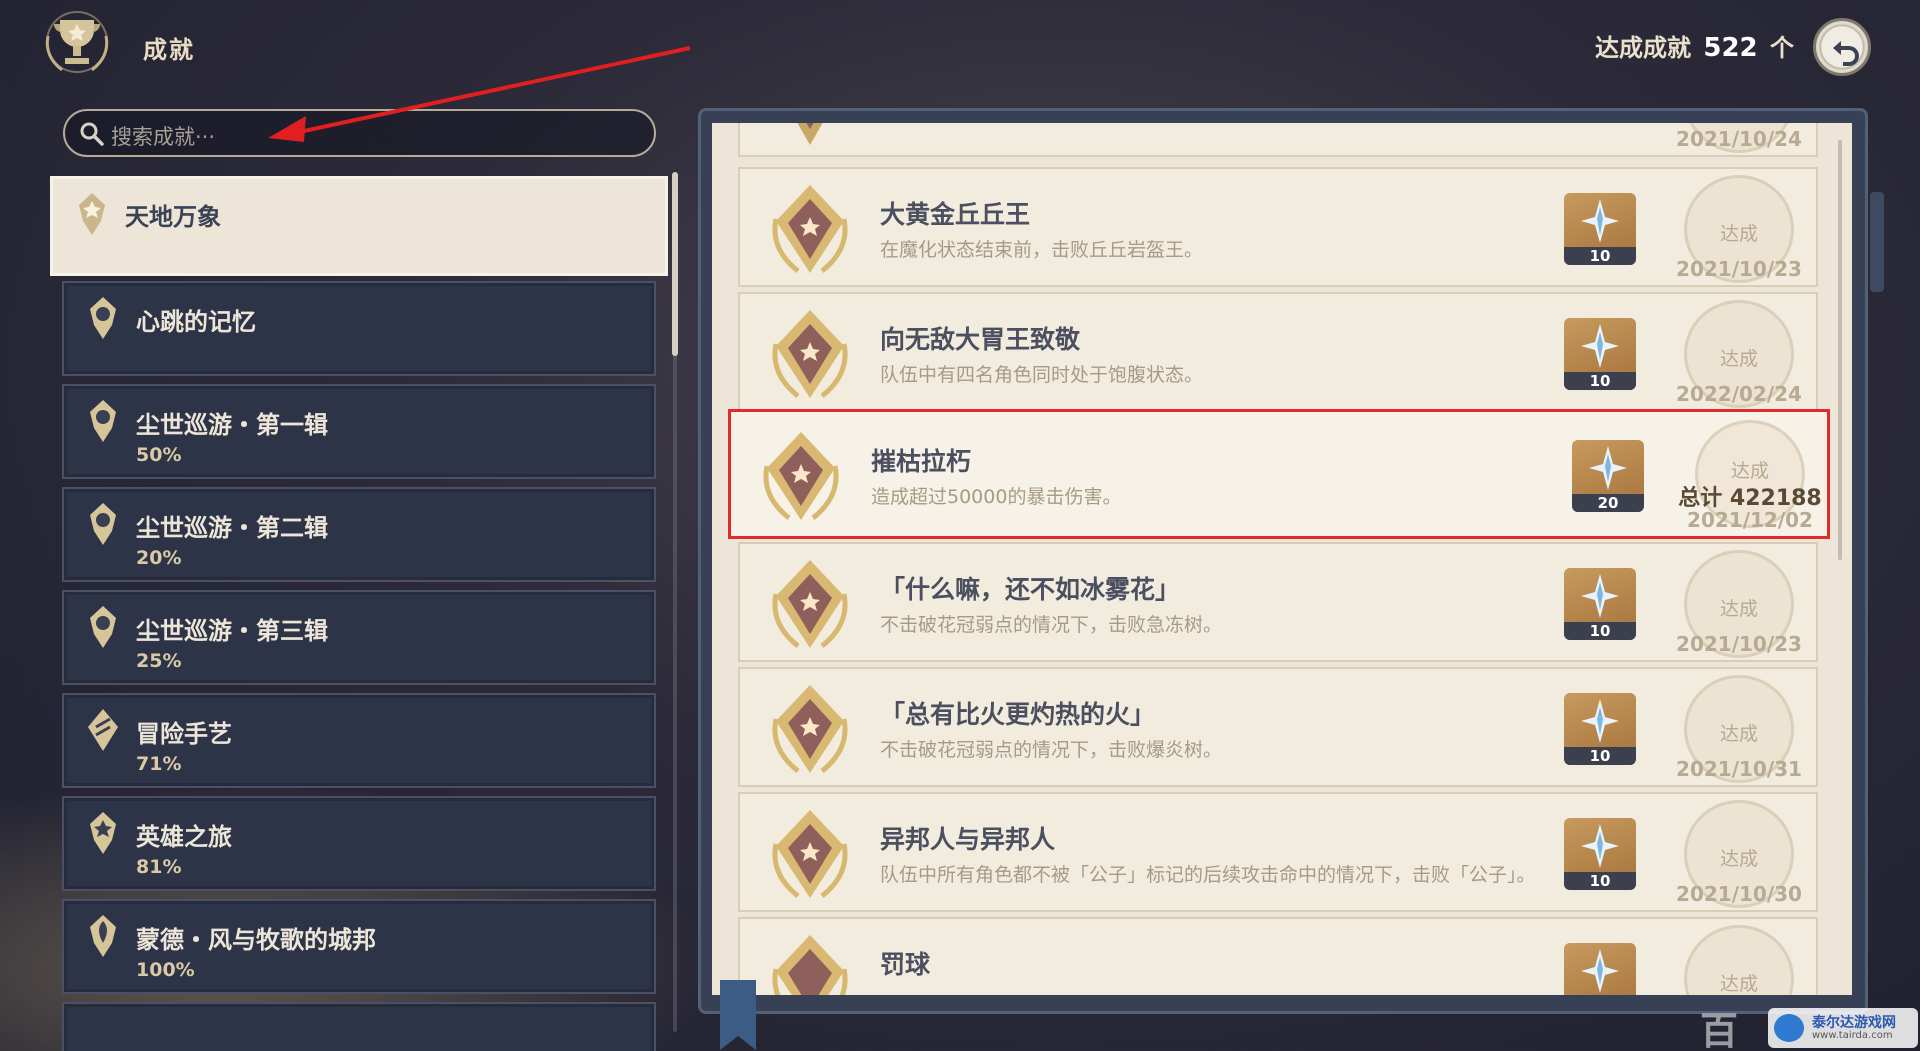 The height and width of the screenshot is (1051, 1920). Describe the element at coordinates (1782, 48) in the screenshot. I see `count-unit: 个` at that location.